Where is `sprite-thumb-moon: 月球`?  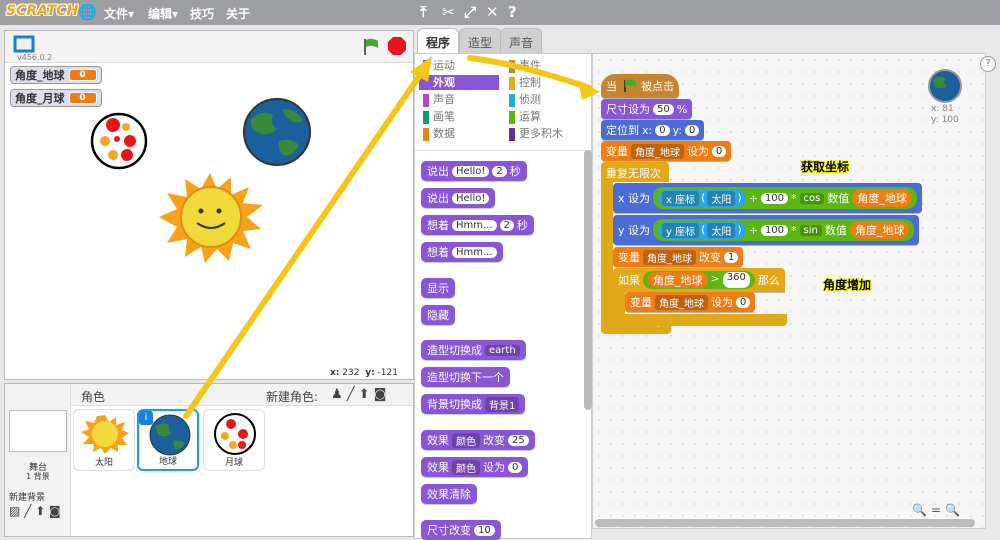
sprite-thumb-moon: 月球 is located at coordinates (234, 440).